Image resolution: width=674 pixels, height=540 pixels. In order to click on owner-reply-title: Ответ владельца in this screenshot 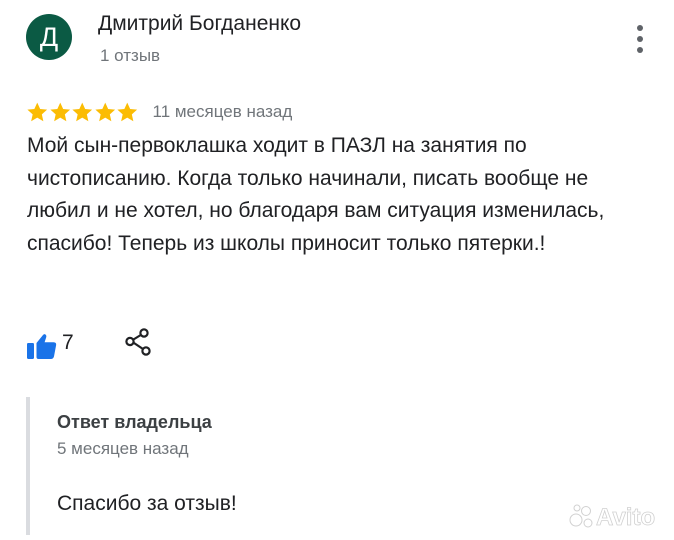, I will do `click(134, 422)`.